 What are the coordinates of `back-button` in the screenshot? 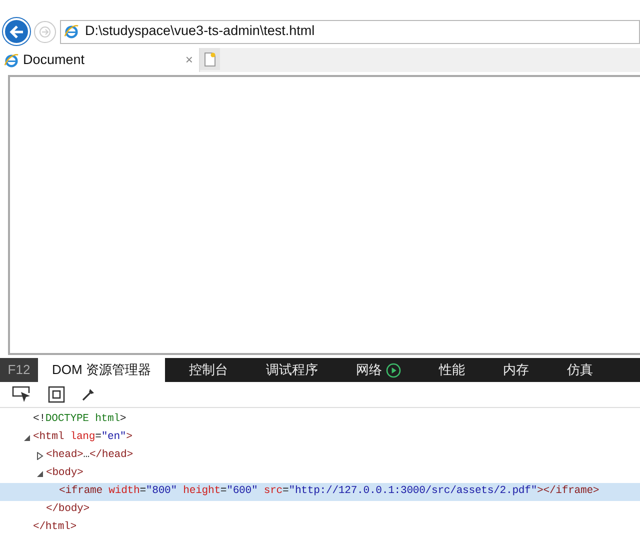 It's located at (16, 31).